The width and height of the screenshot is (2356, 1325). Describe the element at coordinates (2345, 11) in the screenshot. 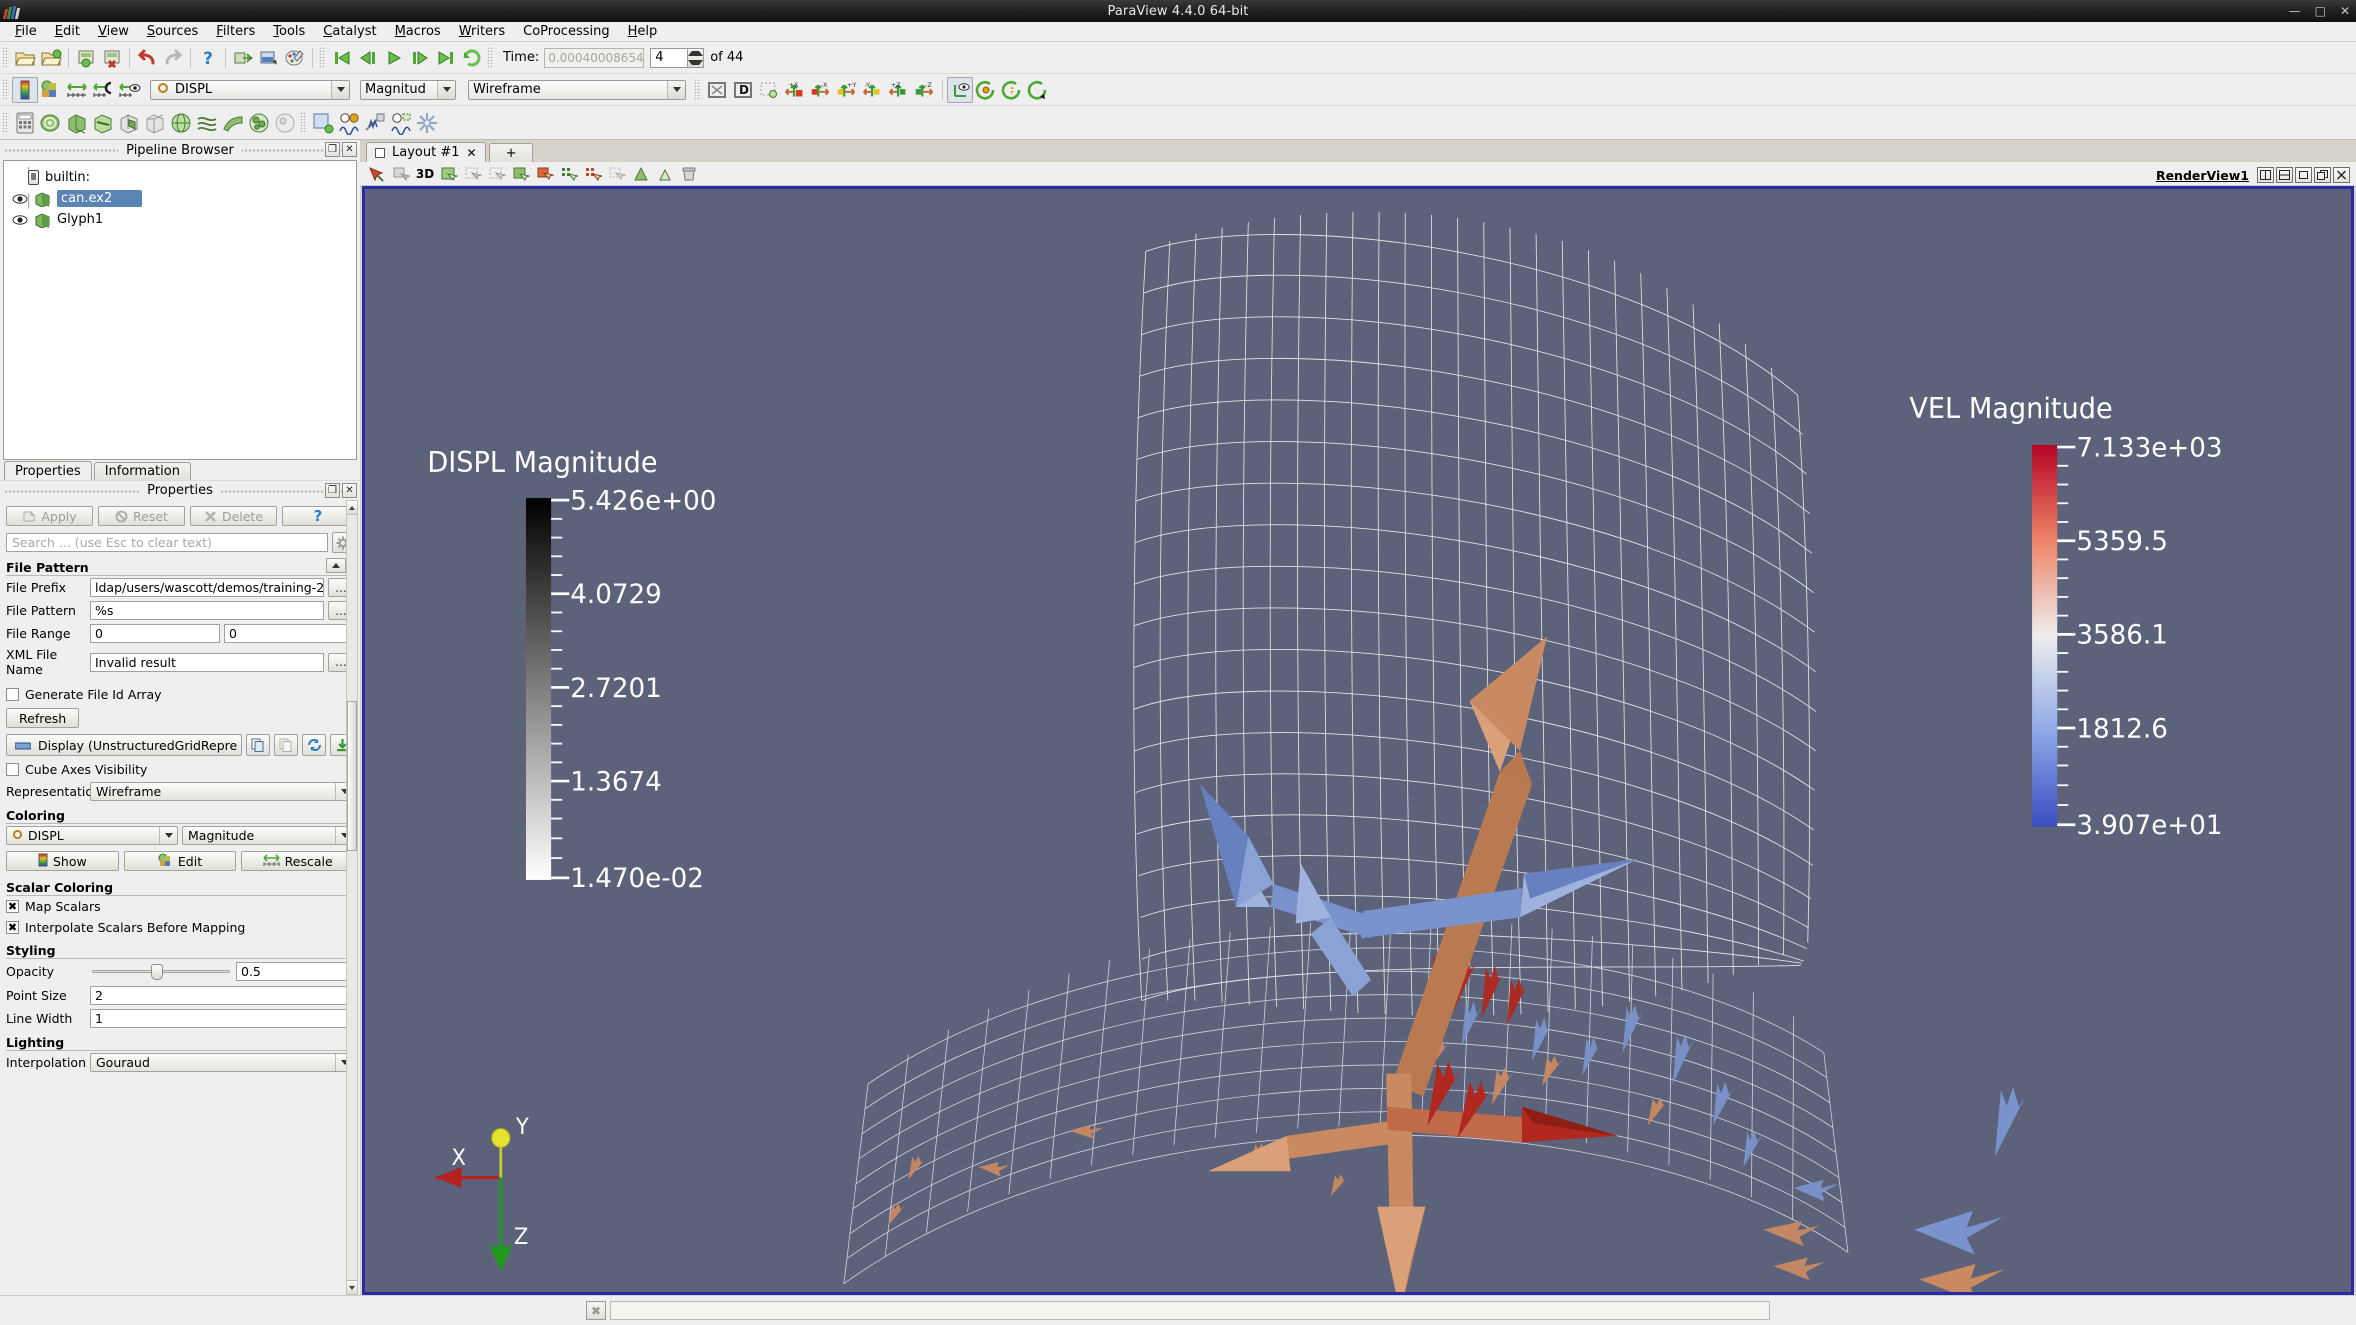

I see `close-button: ✕` at that location.